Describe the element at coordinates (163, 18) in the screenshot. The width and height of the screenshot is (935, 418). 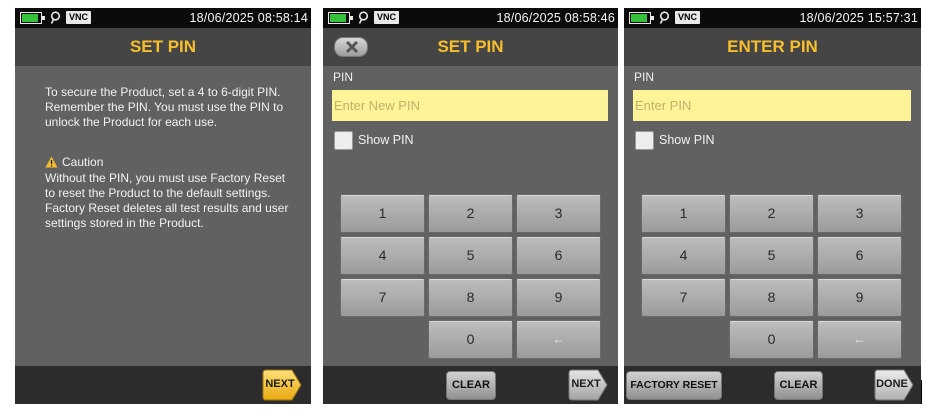
I see `status-bar: VNC 18/06/2025 08:58:14` at that location.